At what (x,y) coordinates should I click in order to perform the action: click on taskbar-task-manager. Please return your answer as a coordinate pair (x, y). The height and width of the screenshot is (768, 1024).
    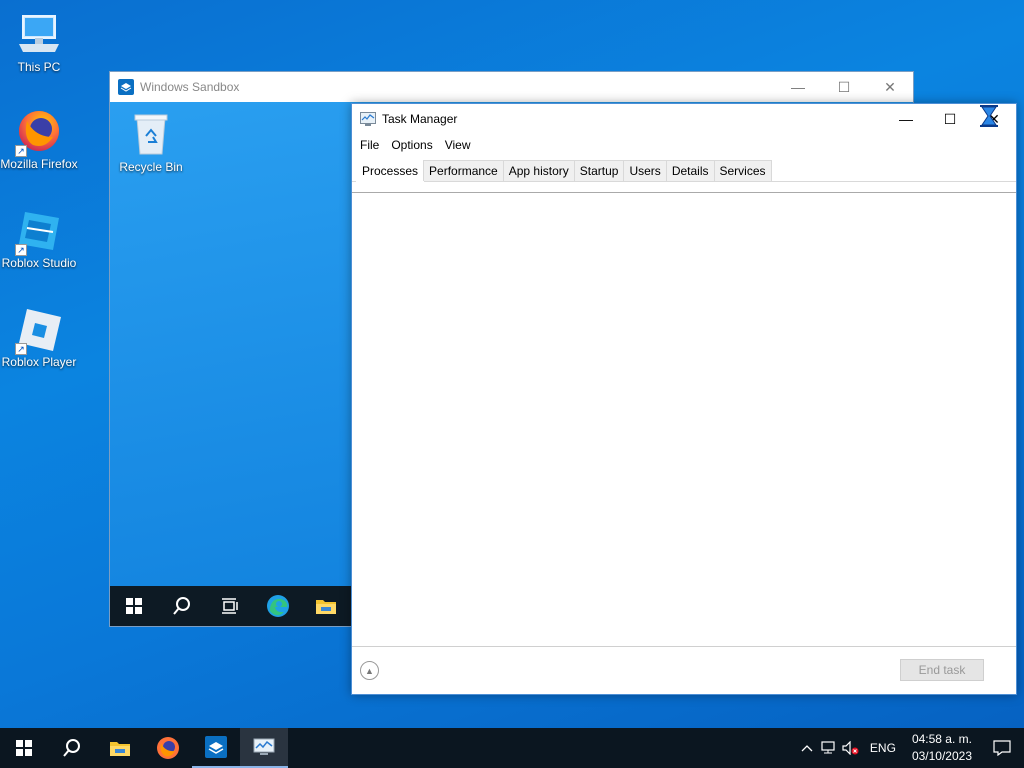
    Looking at the image, I should click on (264, 748).